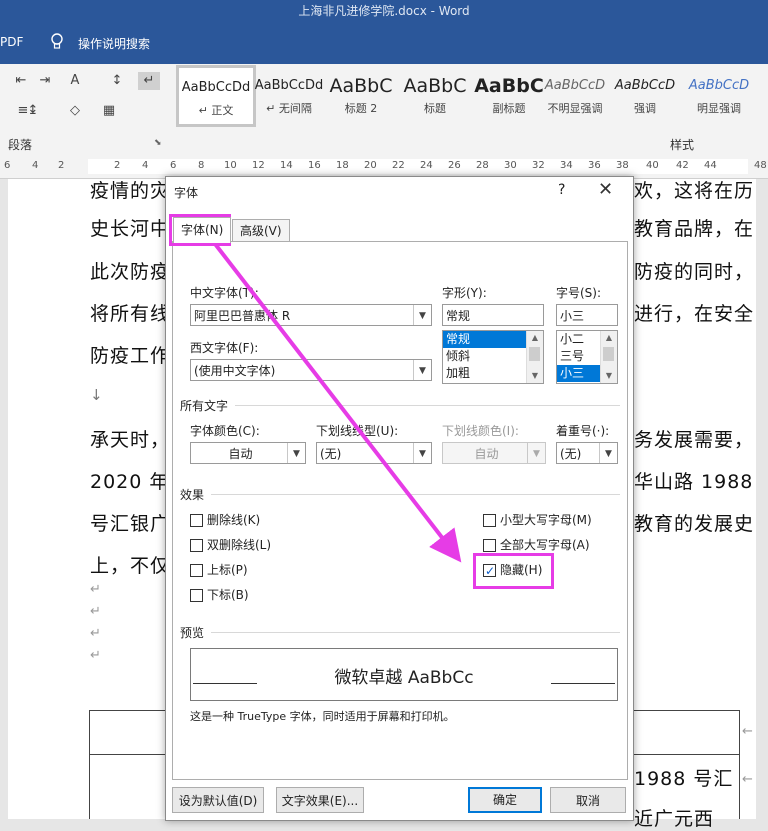 This screenshot has height=831, width=768. Describe the element at coordinates (645, 108) in the screenshot. I see `style-name: 强调` at that location.